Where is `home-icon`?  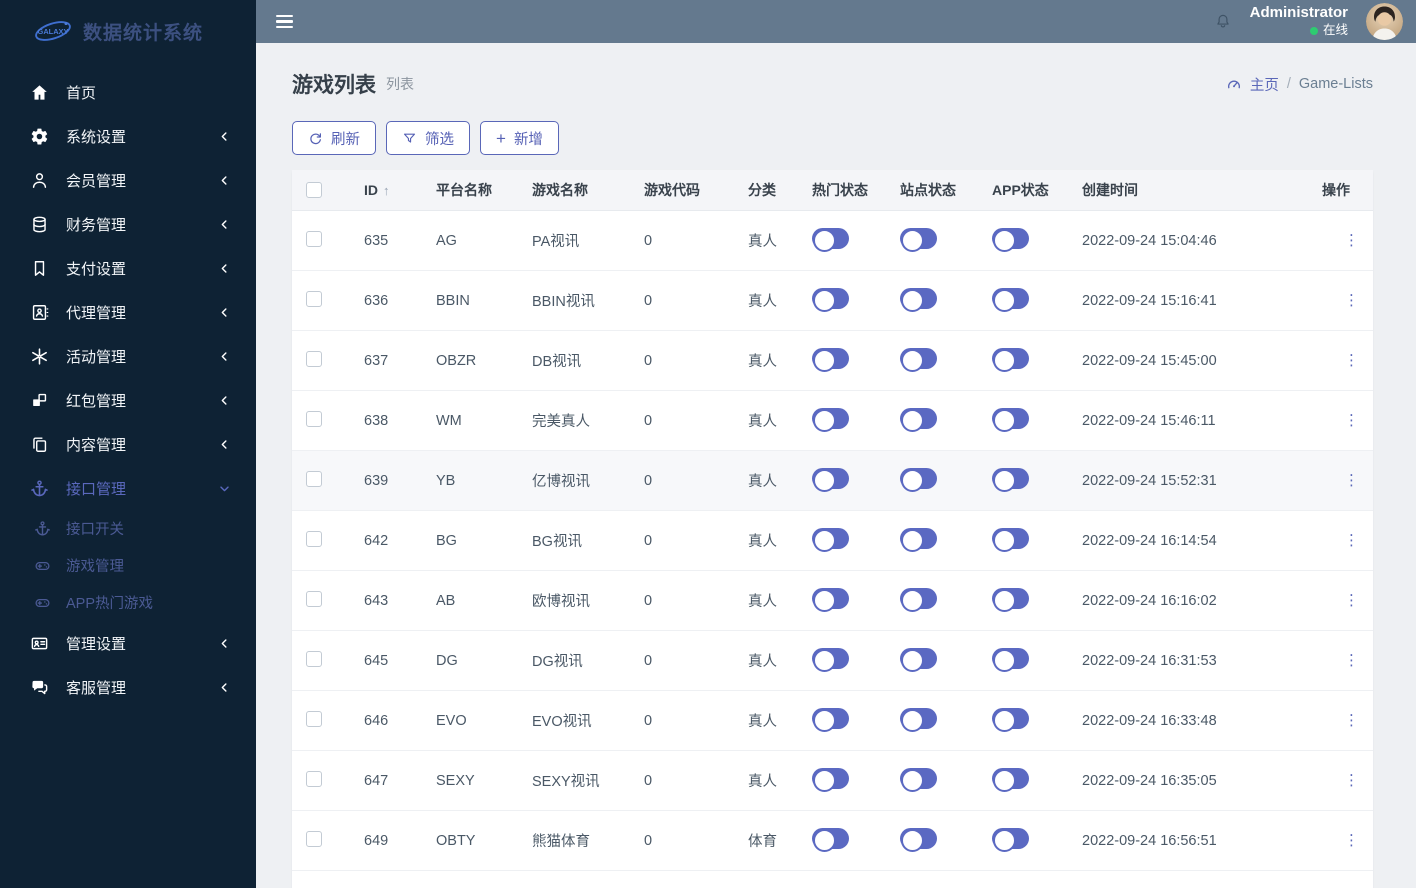 home-icon is located at coordinates (39, 92).